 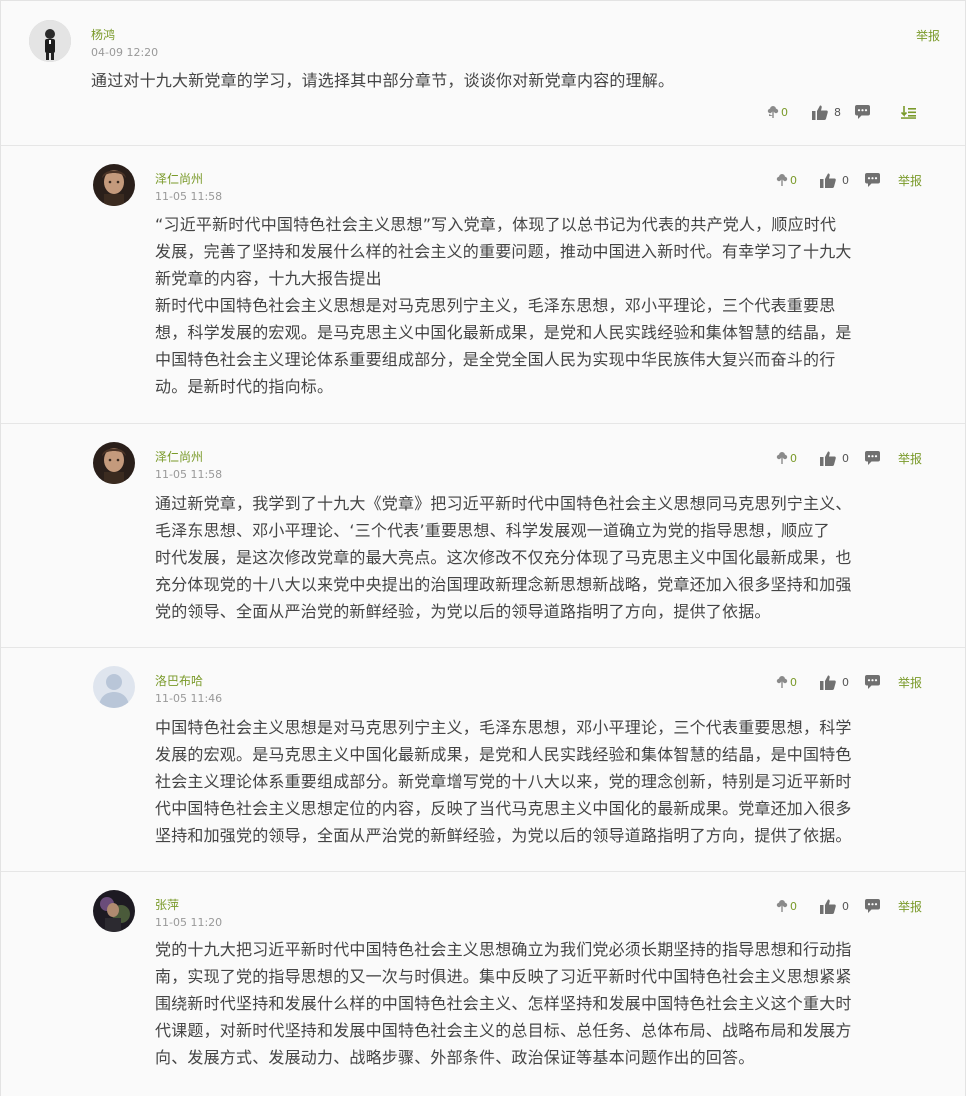 What do you see at coordinates (837, 112) in the screenshot?
I see `like-count: 8` at bounding box center [837, 112].